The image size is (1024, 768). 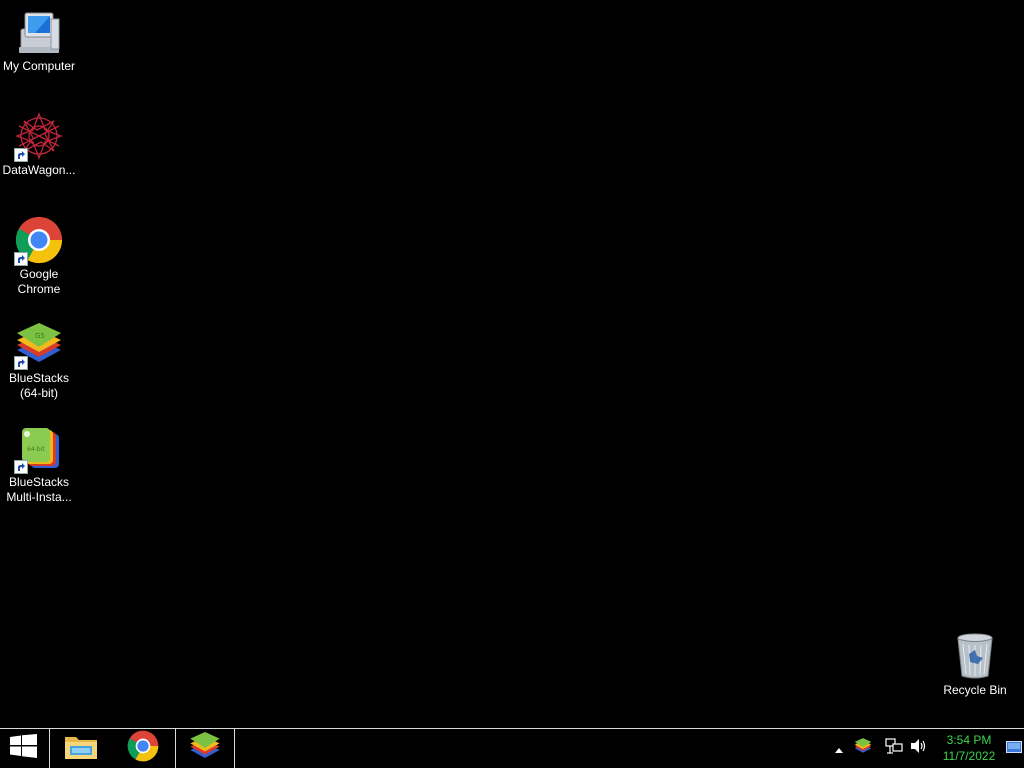 What do you see at coordinates (234, 748) in the screenshot?
I see `taskbar-divider` at bounding box center [234, 748].